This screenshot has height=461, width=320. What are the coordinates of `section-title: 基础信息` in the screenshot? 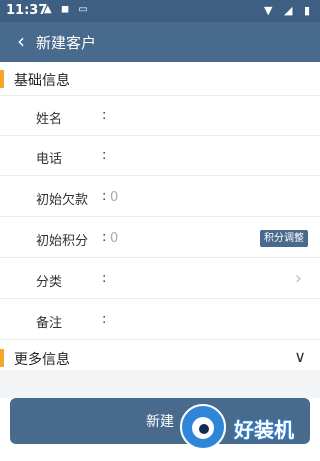 It's located at (42, 81).